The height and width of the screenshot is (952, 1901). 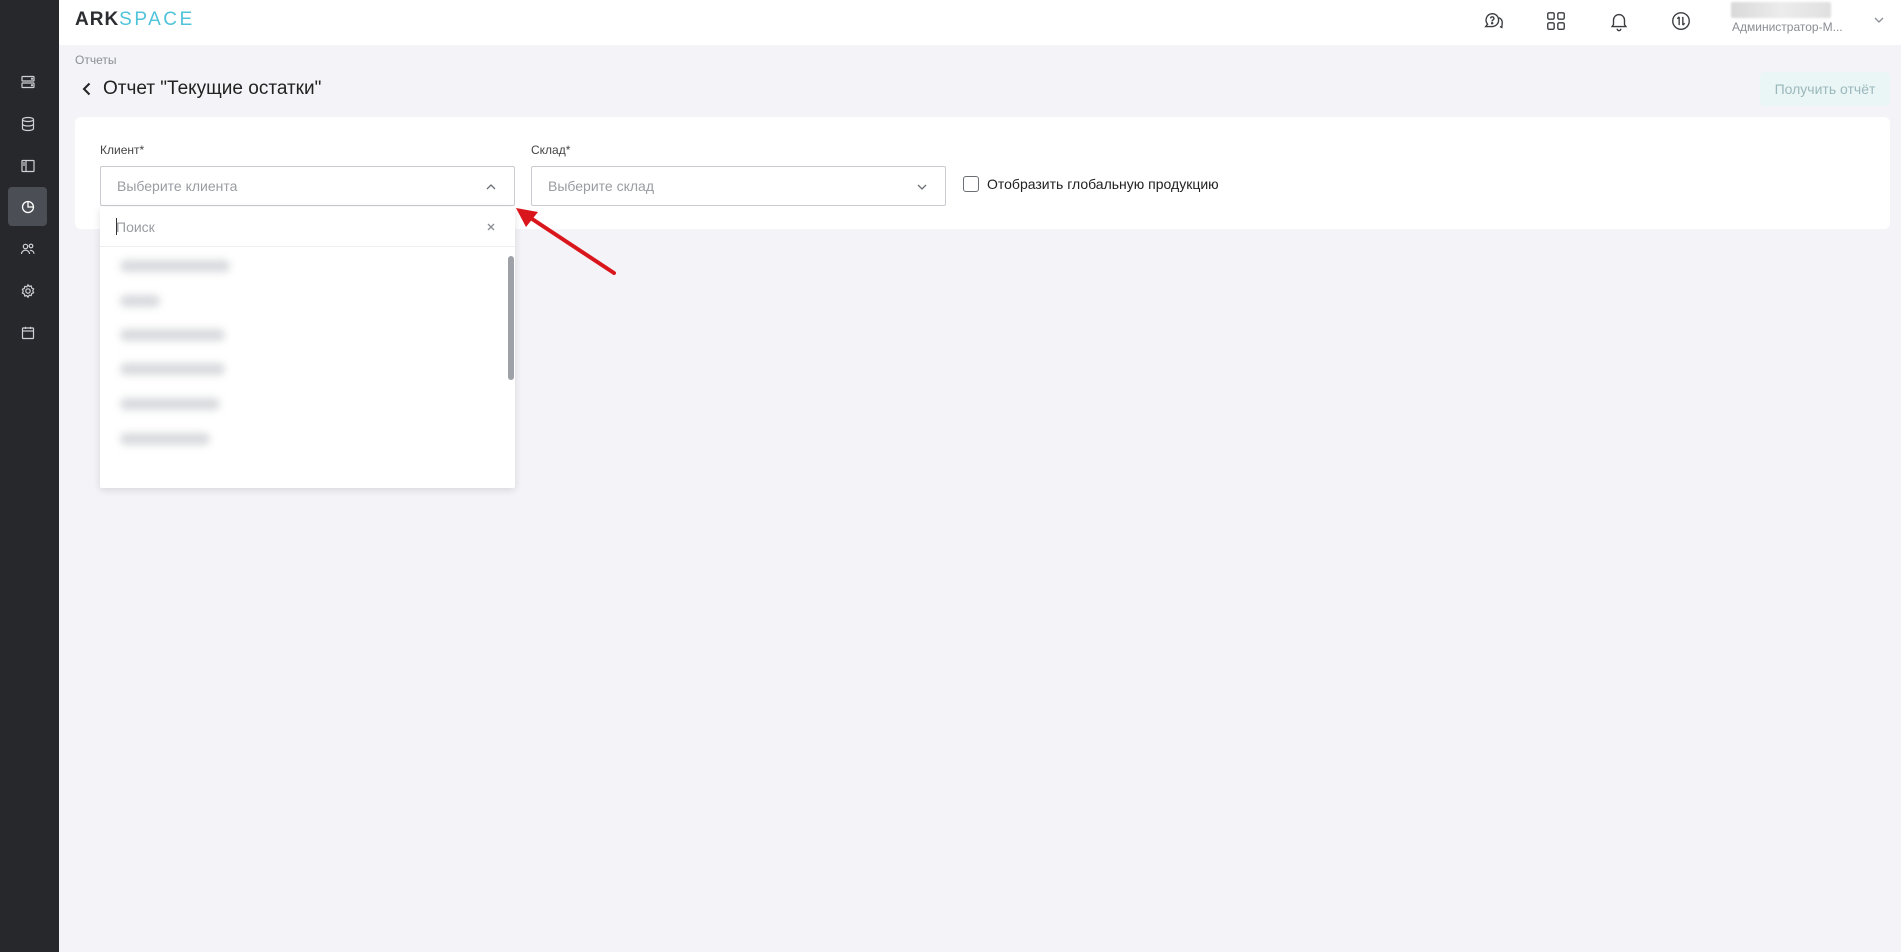 I want to click on sidebar-item-calendar, so click(x=27, y=332).